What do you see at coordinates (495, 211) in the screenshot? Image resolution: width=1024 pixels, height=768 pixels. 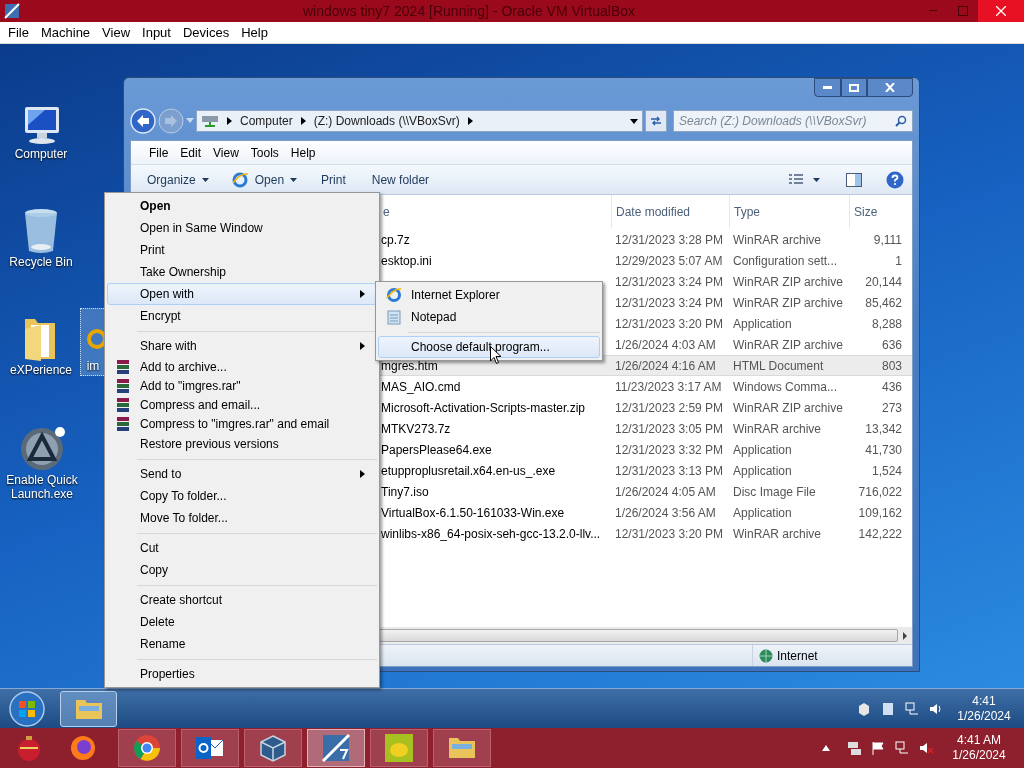 I see `column-header: e` at bounding box center [495, 211].